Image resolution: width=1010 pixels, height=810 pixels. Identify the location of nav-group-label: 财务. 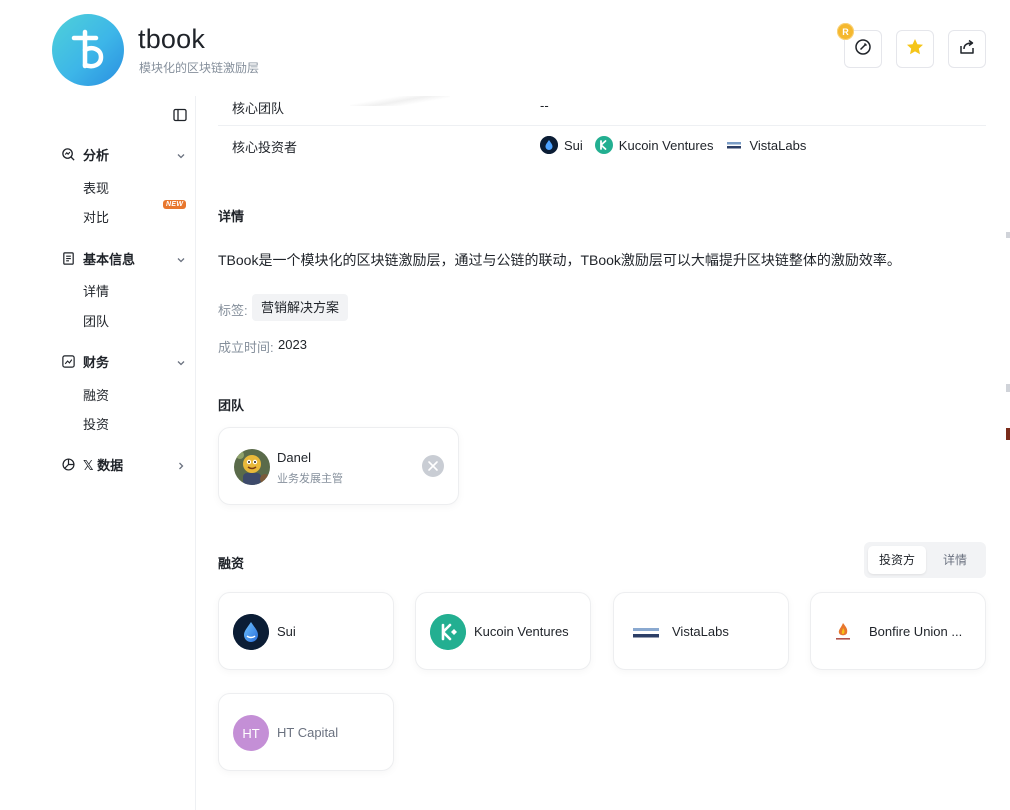
(96, 362).